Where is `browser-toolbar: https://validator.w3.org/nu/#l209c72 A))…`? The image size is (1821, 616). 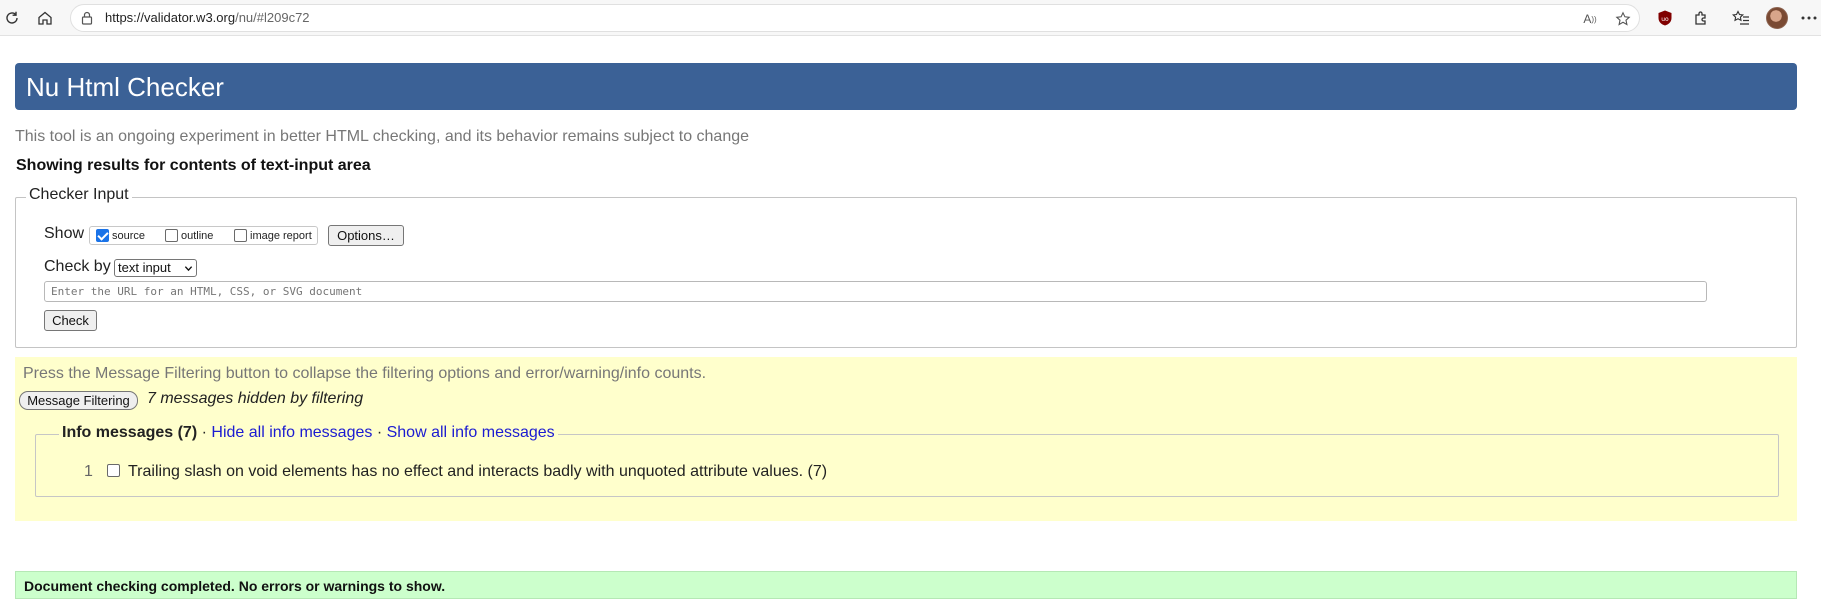
browser-toolbar: https://validator.w3.org/nu/#l209c72 A))… is located at coordinates (910, 18).